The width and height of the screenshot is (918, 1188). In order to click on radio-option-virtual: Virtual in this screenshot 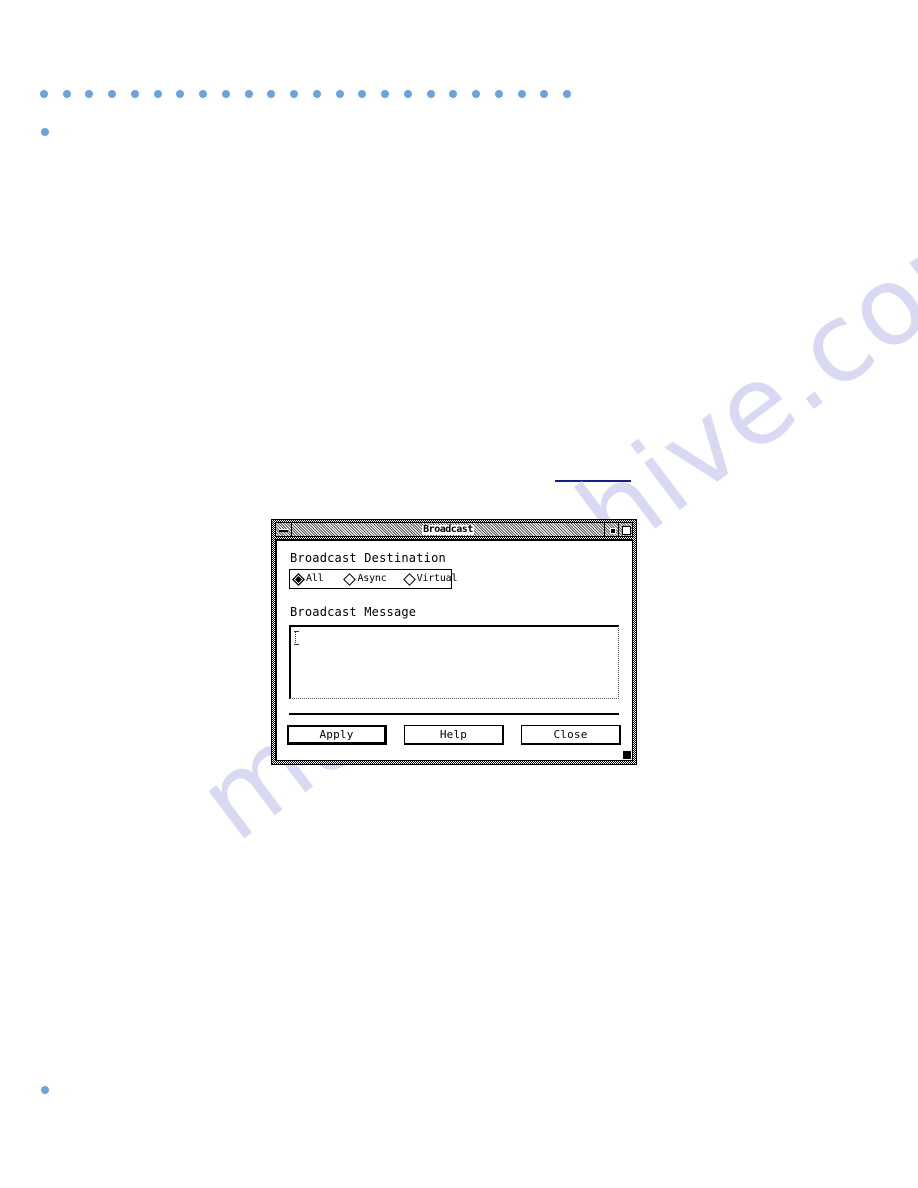, I will do `click(431, 579)`.